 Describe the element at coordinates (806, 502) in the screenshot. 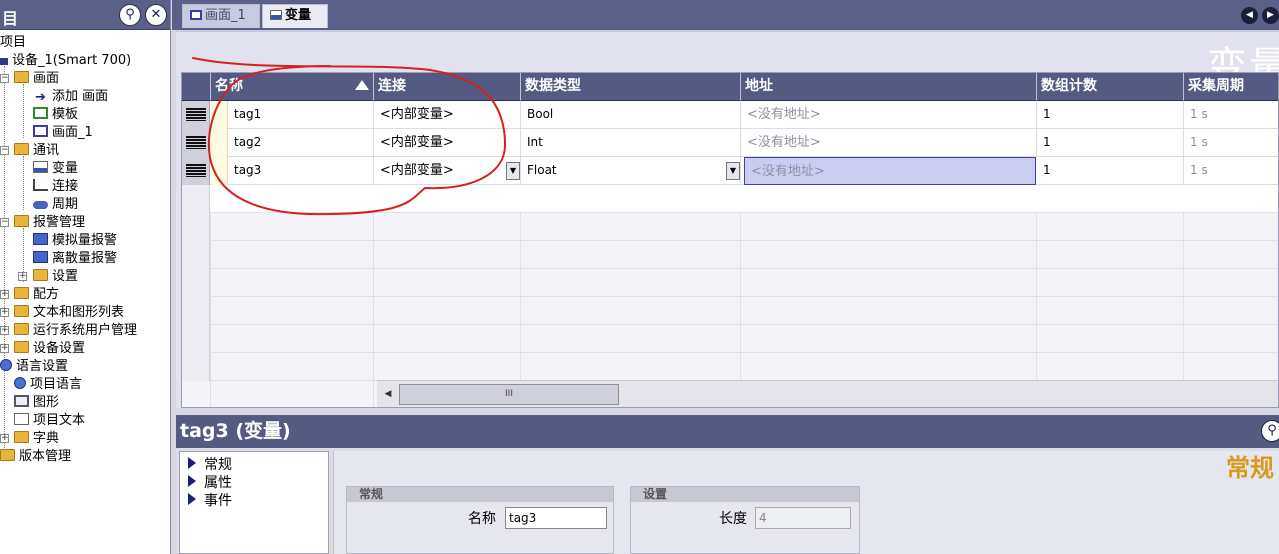

I see `properties-body: 常规 常规 名称 tag3 设置 长度 4` at that location.